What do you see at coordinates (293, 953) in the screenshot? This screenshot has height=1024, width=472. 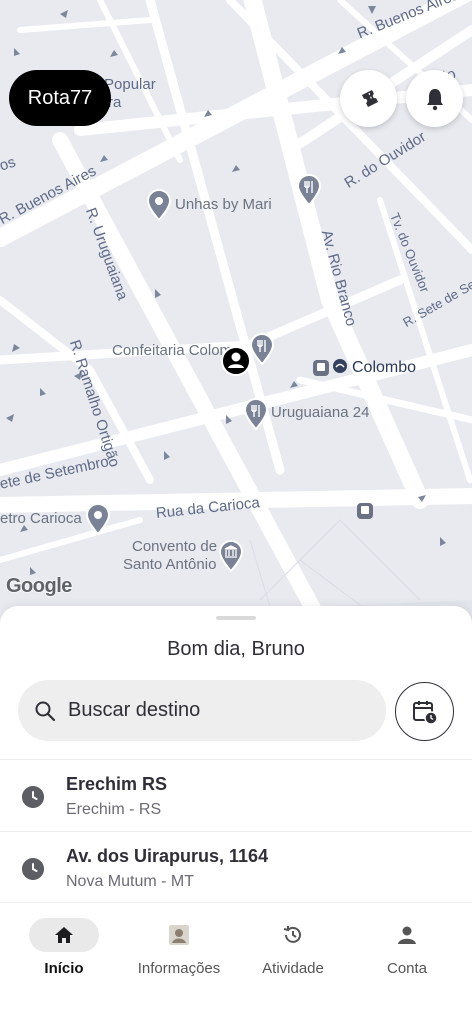 I see `nav-atividade: Atividade` at bounding box center [293, 953].